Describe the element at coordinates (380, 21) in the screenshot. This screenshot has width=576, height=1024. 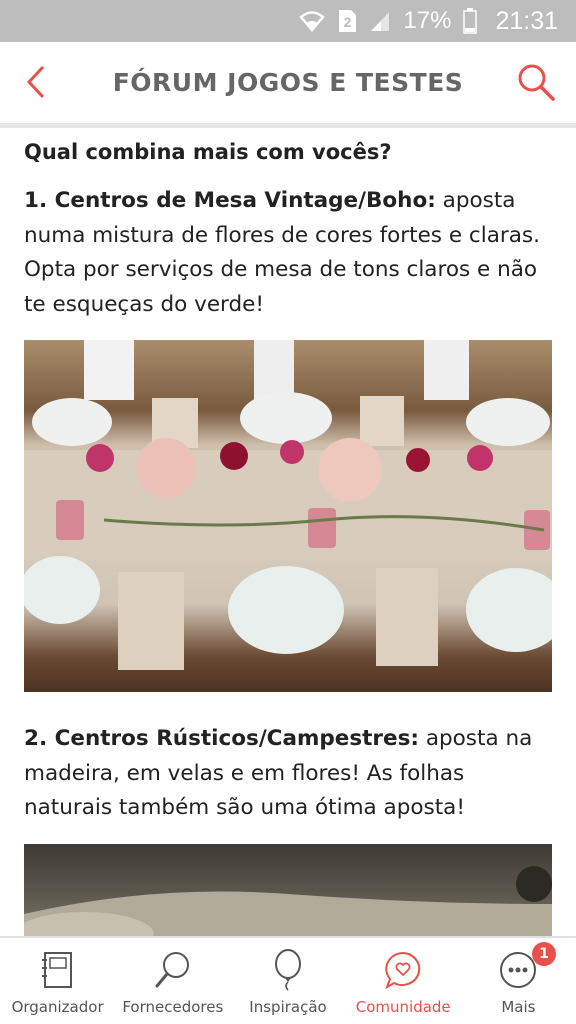
I see `signal-icon` at that location.